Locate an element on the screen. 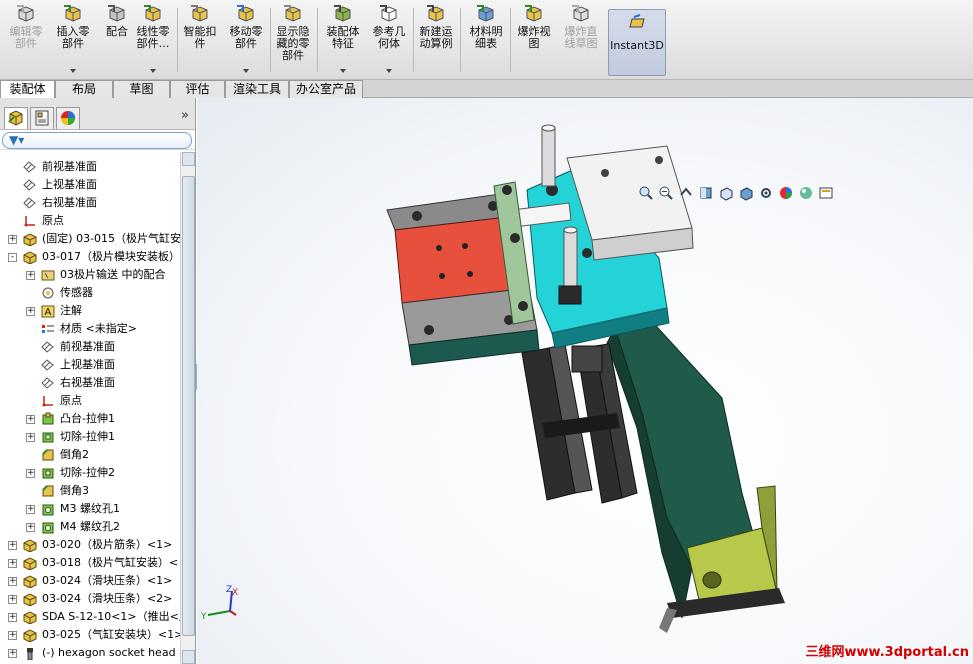  tree-filter-button: ▼▾ is located at coordinates (97, 140).